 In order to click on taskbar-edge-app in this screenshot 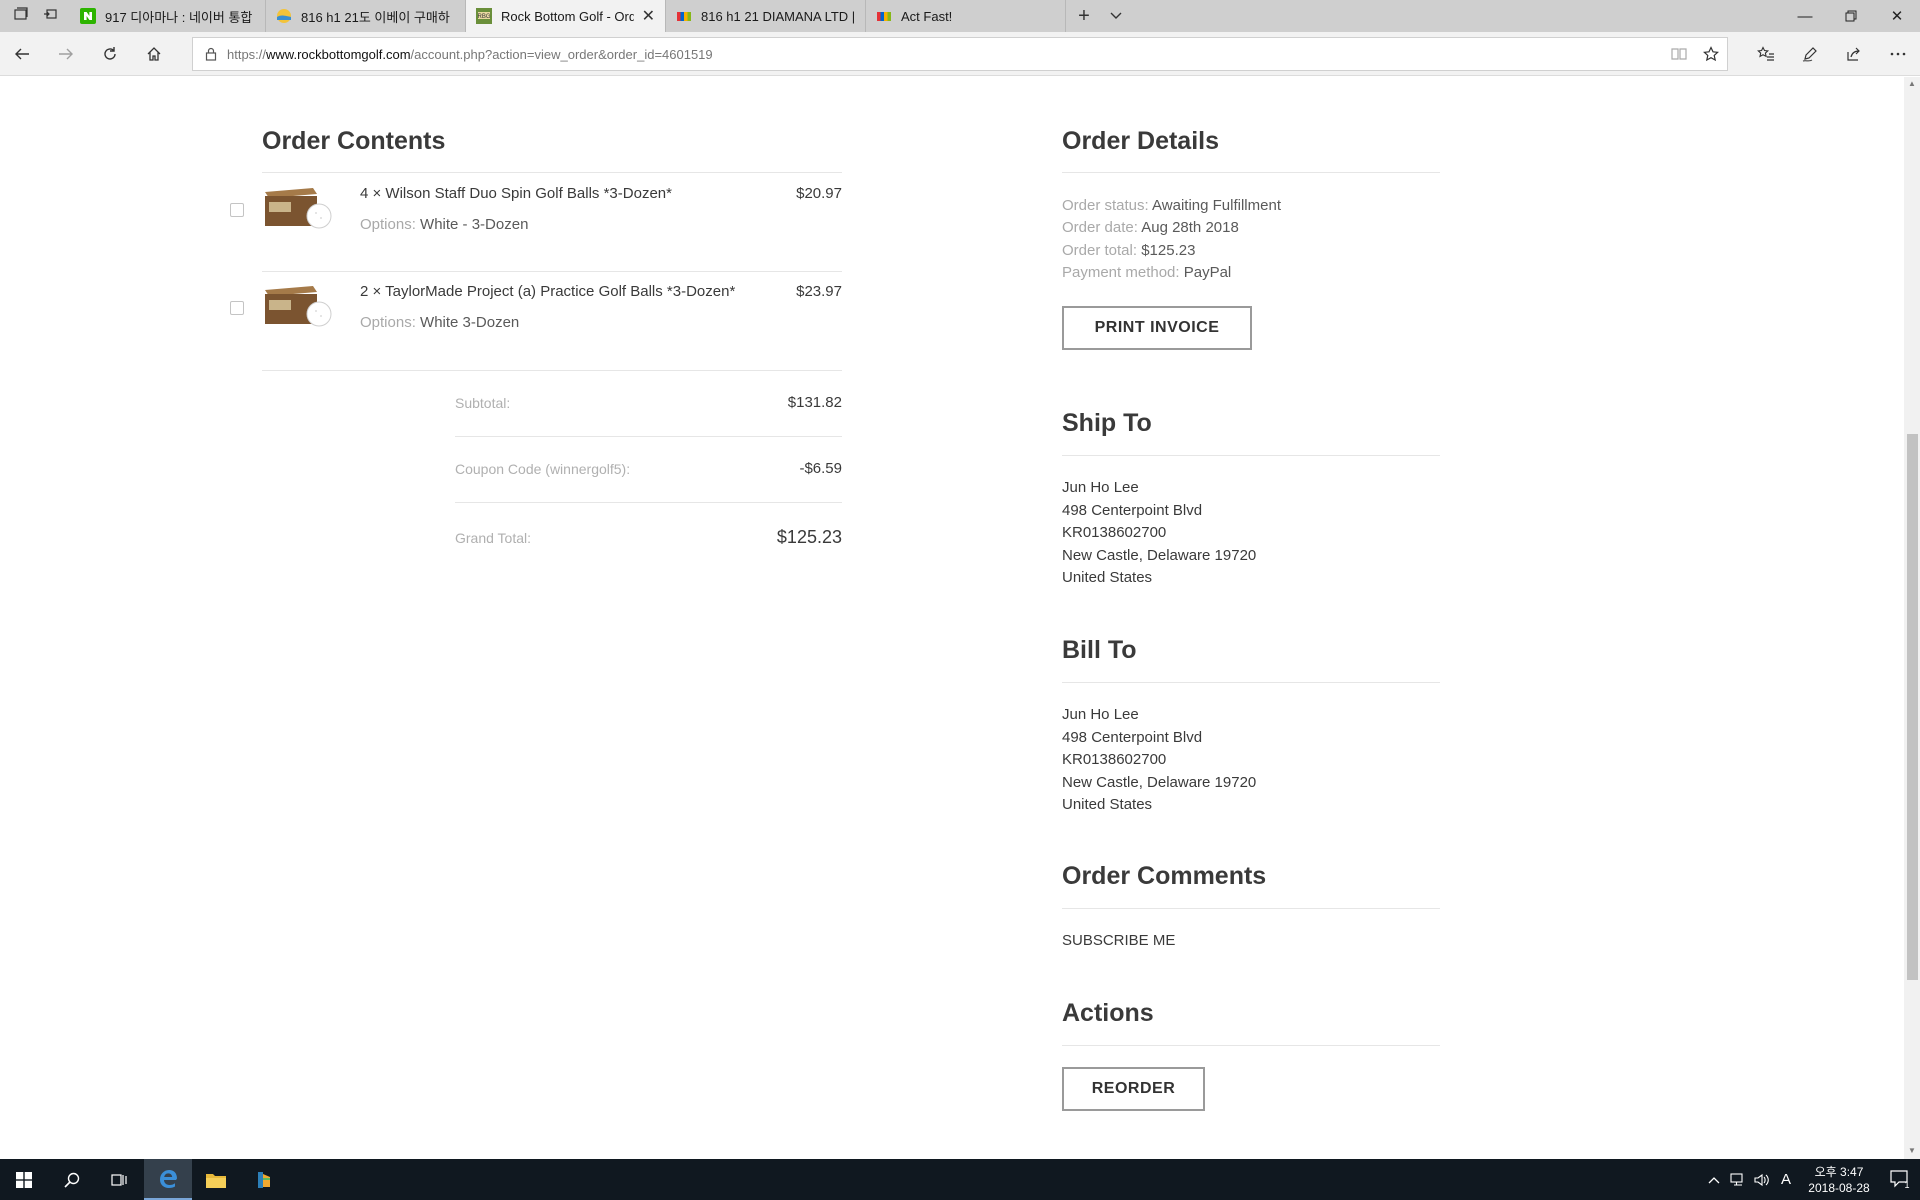, I will do `click(168, 1179)`.